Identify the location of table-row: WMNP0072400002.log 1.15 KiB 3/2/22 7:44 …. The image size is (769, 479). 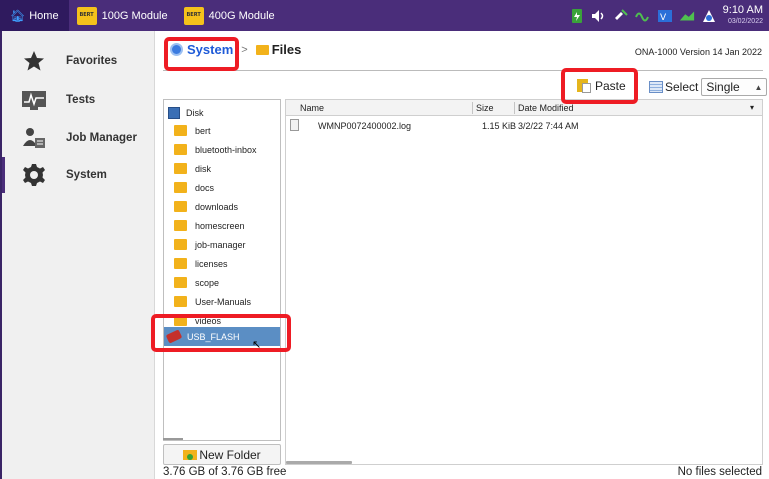
(524, 126).